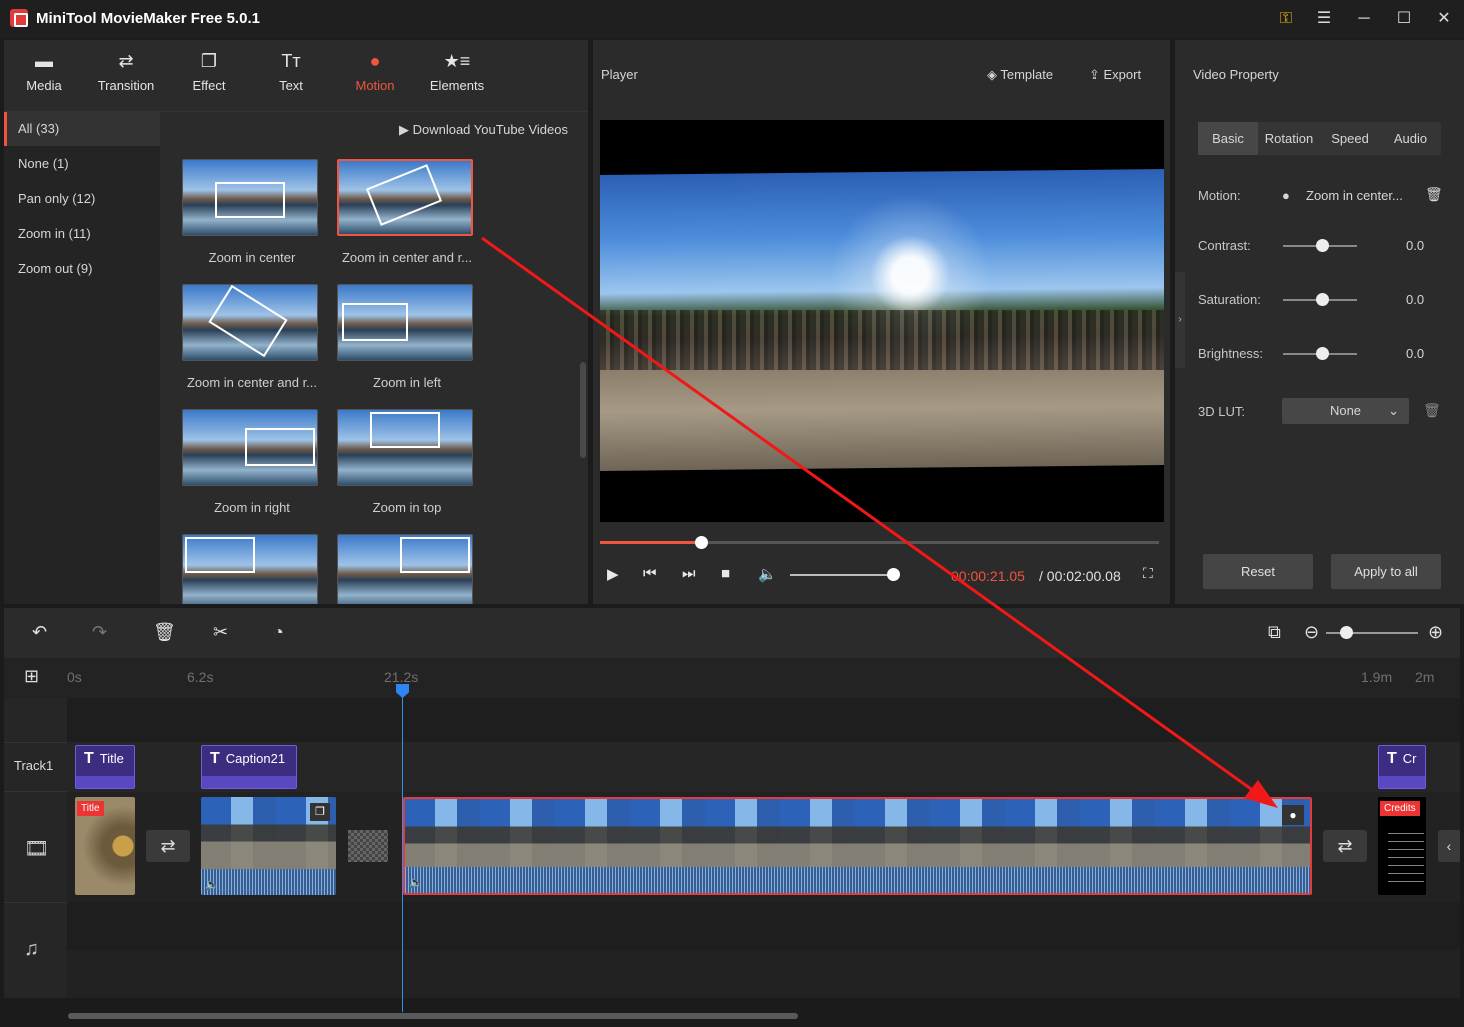 The image size is (1464, 1027). What do you see at coordinates (1322, 245) in the screenshot?
I see `contrast-handle` at bounding box center [1322, 245].